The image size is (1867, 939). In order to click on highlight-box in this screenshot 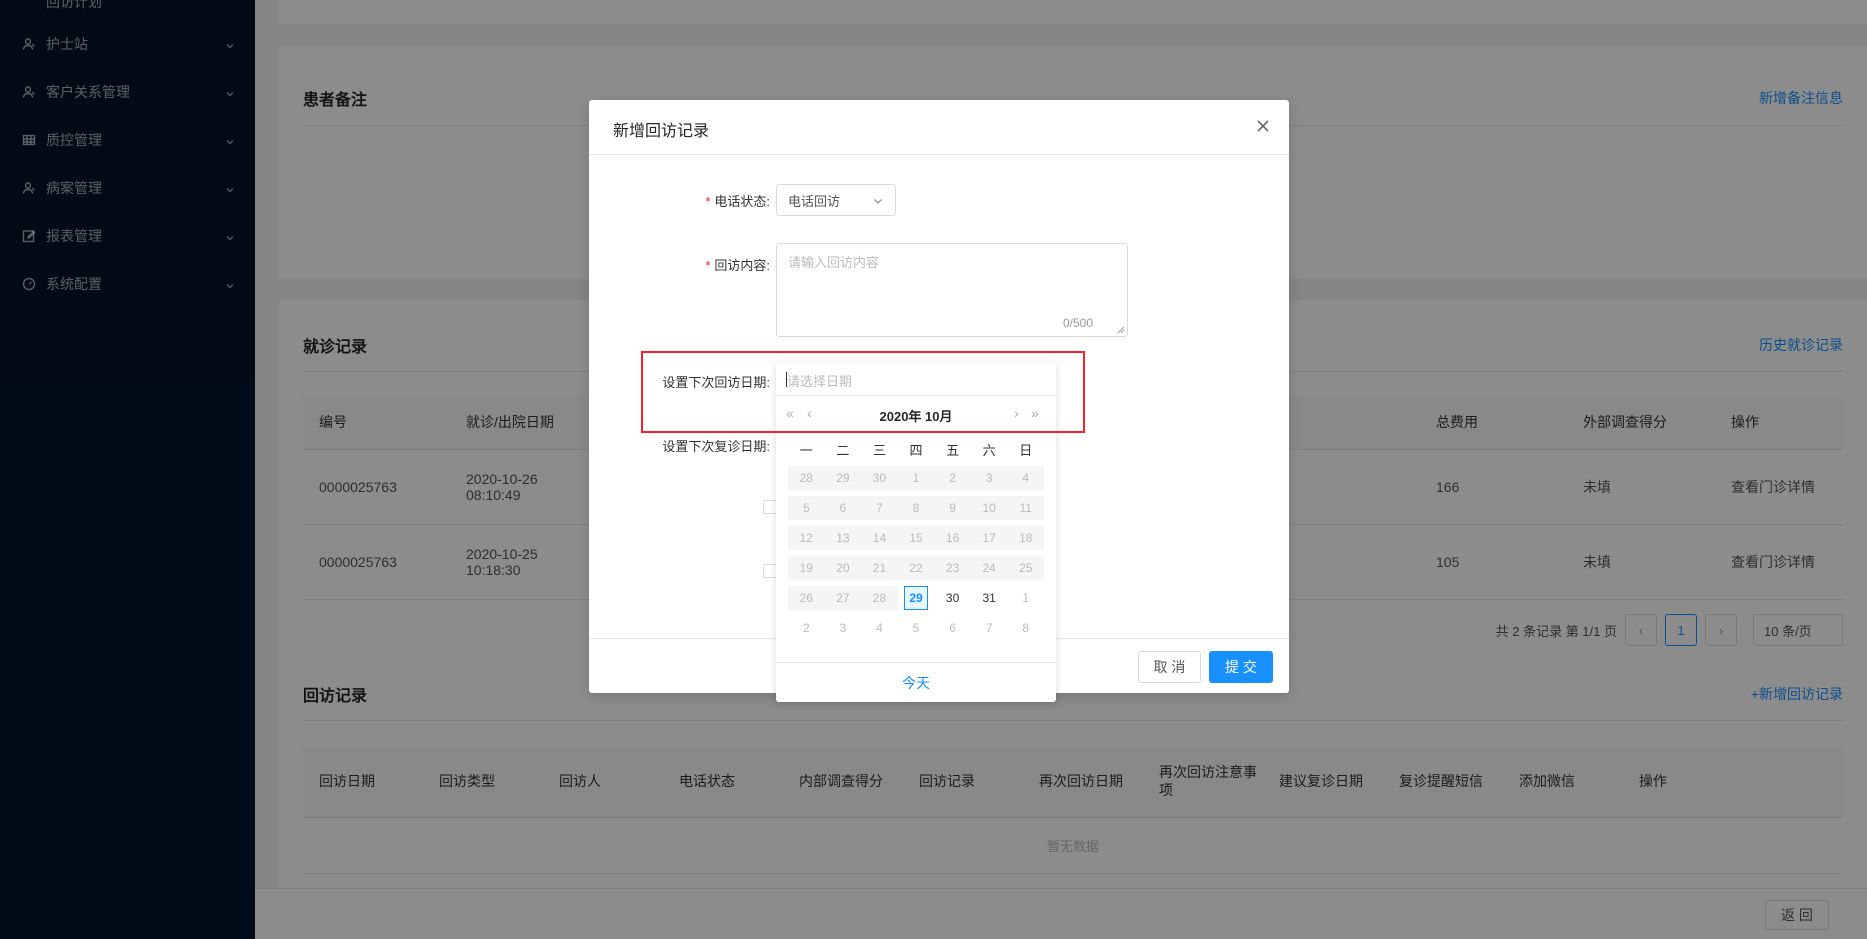, I will do `click(863, 392)`.